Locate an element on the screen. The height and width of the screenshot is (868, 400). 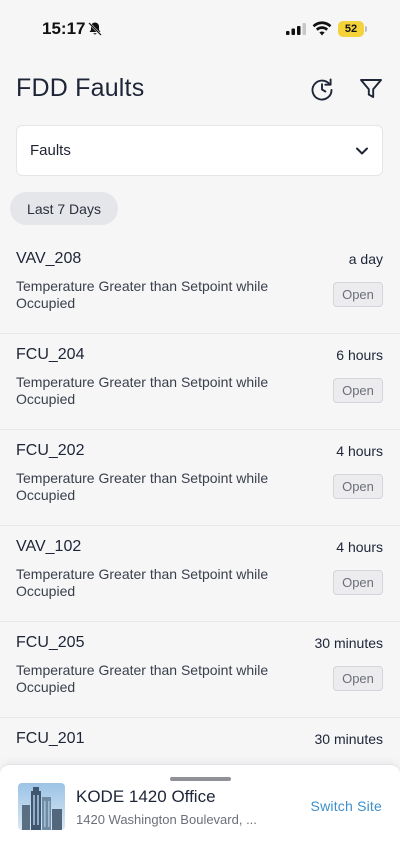
site-building-image is located at coordinates (41, 806).